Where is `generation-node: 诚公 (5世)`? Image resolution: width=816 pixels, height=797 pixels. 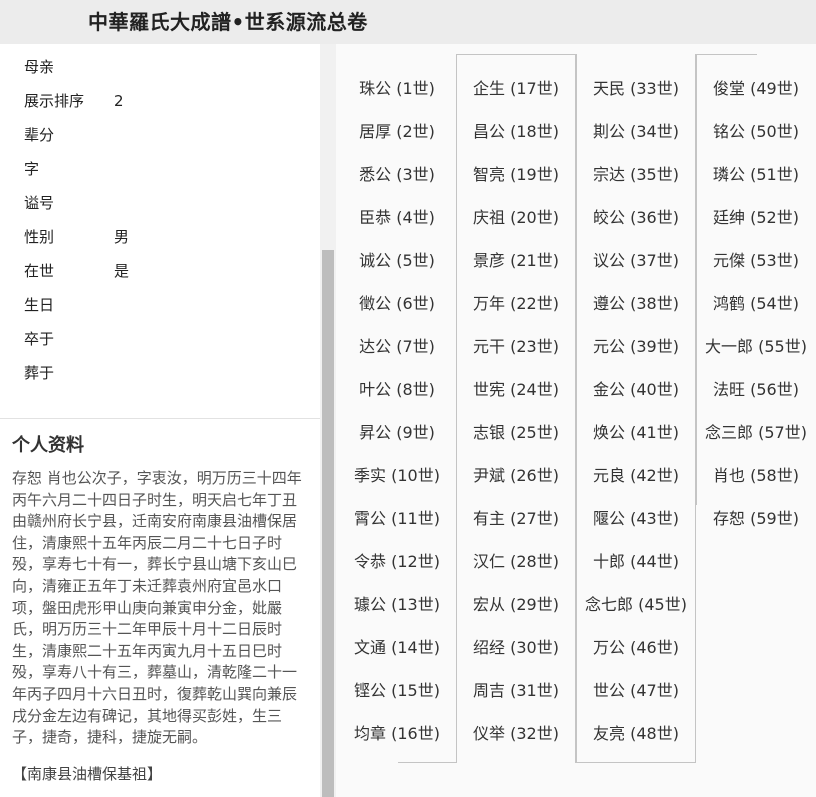
generation-node: 诚公 (5世) is located at coordinates (397, 259).